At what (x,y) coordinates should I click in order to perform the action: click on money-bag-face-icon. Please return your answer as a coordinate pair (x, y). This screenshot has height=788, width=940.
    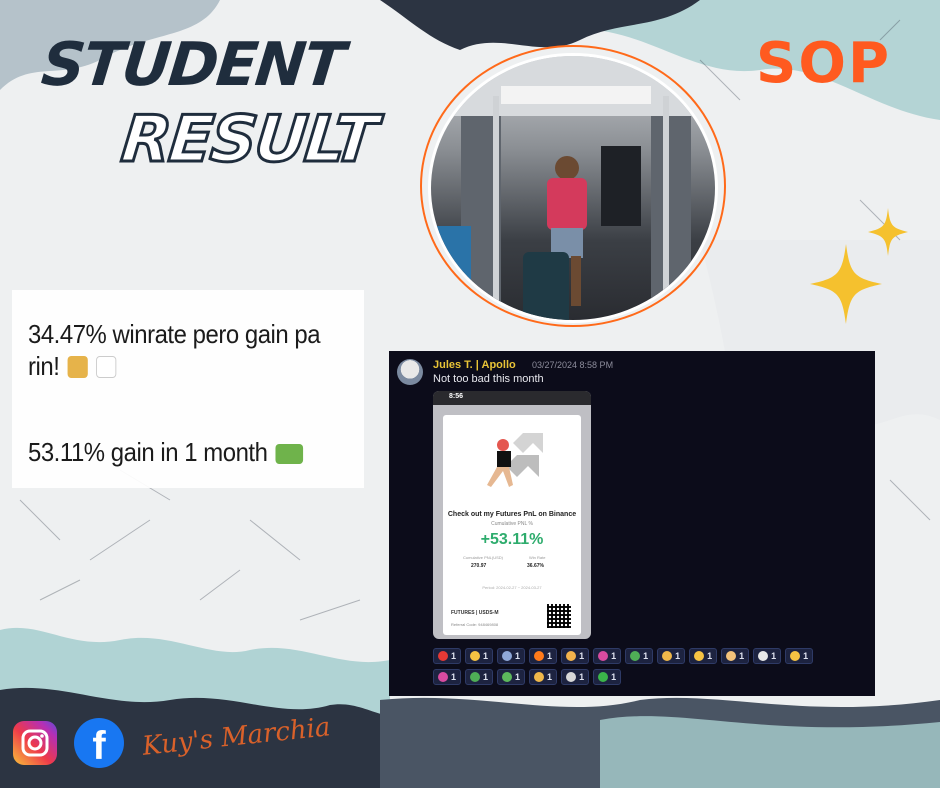
    Looking at the image, I should click on (507, 677).